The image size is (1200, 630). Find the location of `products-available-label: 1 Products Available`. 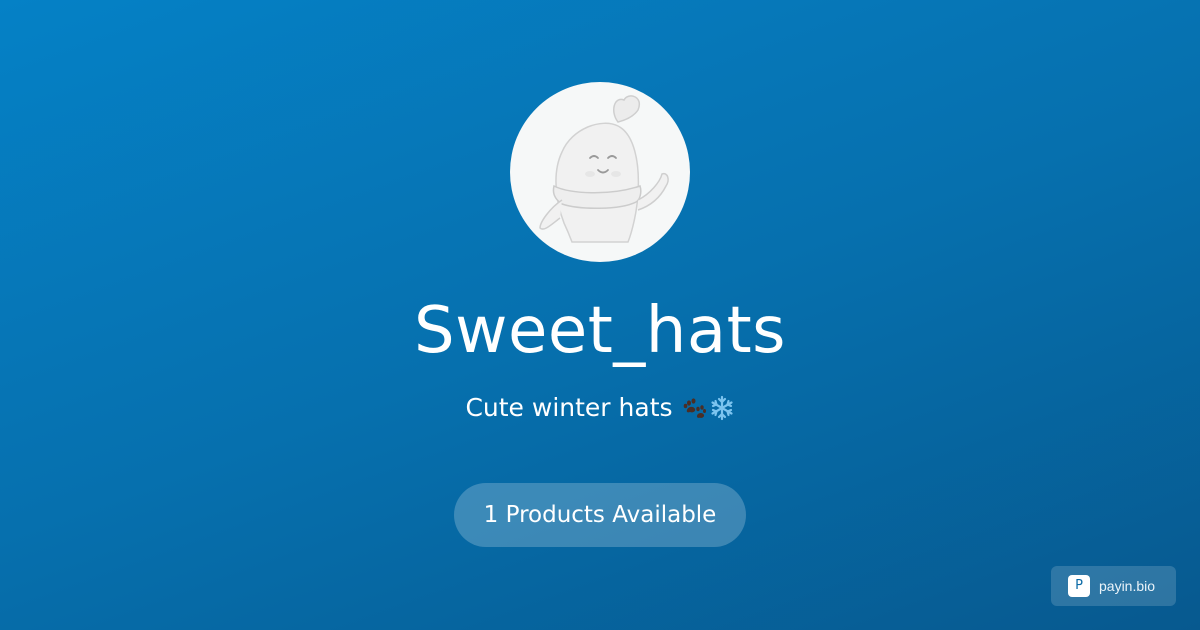

products-available-label: 1 Products Available is located at coordinates (600, 515).